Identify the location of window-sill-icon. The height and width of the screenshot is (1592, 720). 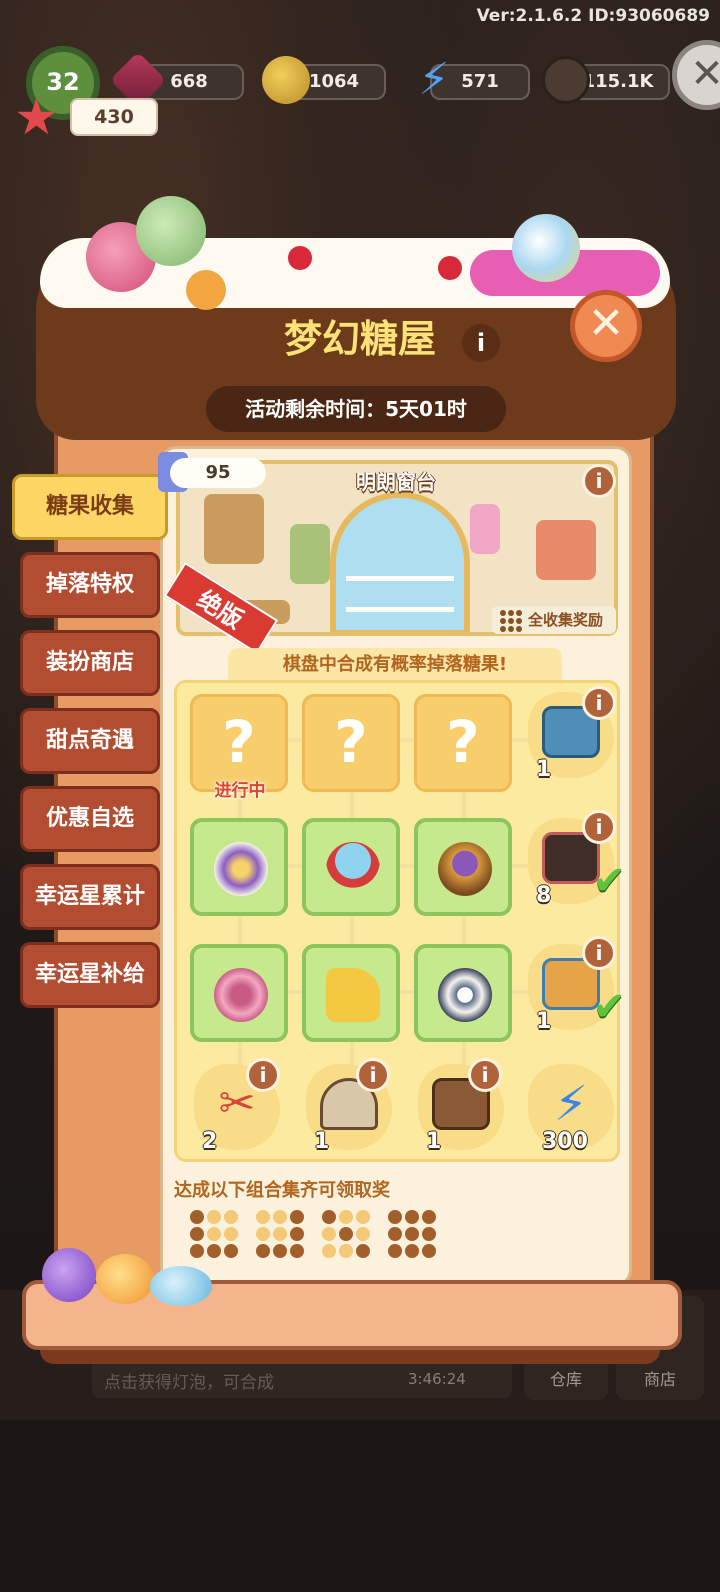
(400, 562).